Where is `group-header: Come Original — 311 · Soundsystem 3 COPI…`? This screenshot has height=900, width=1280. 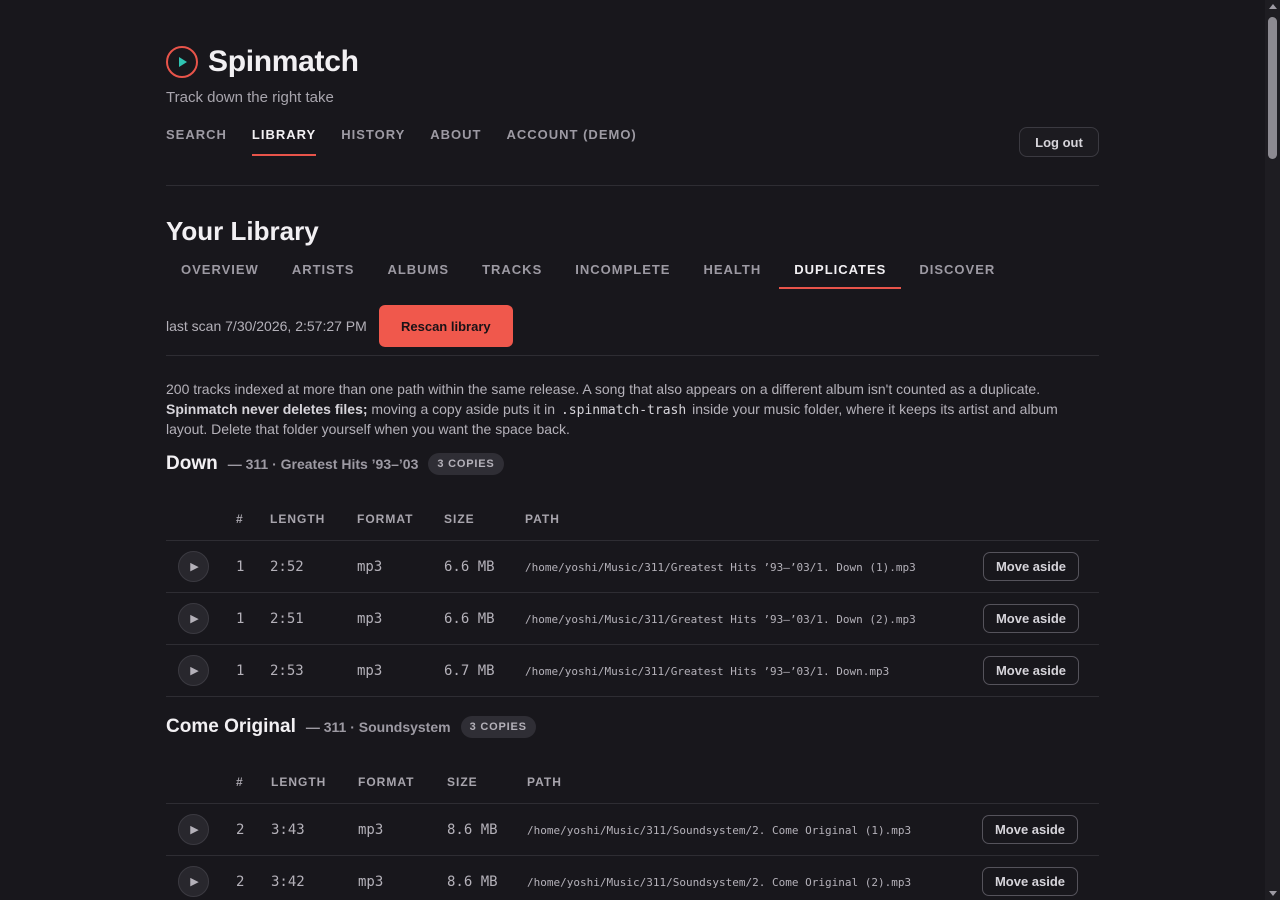 group-header: Come Original — 311 · Soundsystem 3 COPI… is located at coordinates (632, 727).